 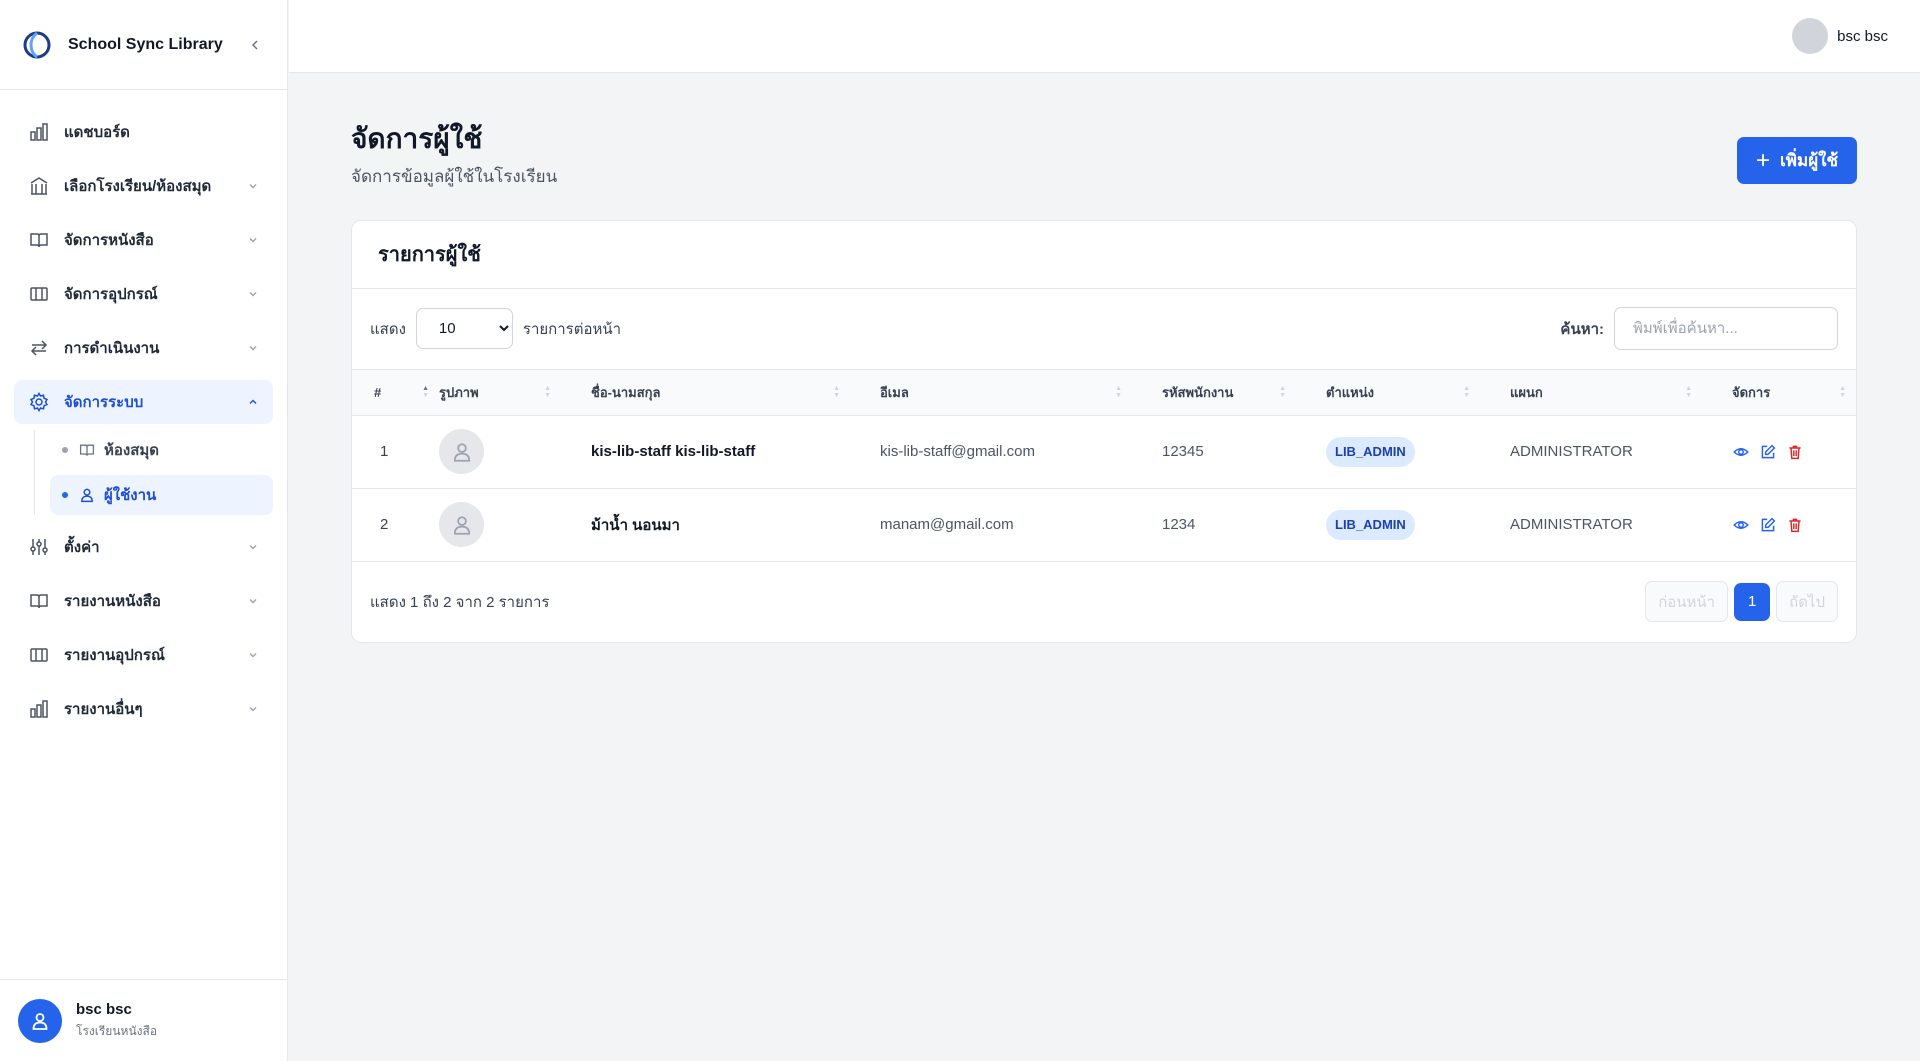 What do you see at coordinates (894, 392) in the screenshot?
I see `column-header-label: อีเมล` at bounding box center [894, 392].